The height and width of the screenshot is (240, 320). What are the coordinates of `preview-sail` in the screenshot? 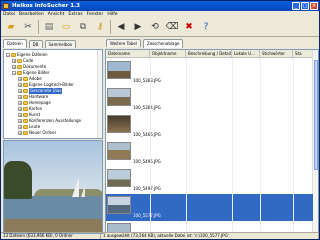 It's located at (75, 187).